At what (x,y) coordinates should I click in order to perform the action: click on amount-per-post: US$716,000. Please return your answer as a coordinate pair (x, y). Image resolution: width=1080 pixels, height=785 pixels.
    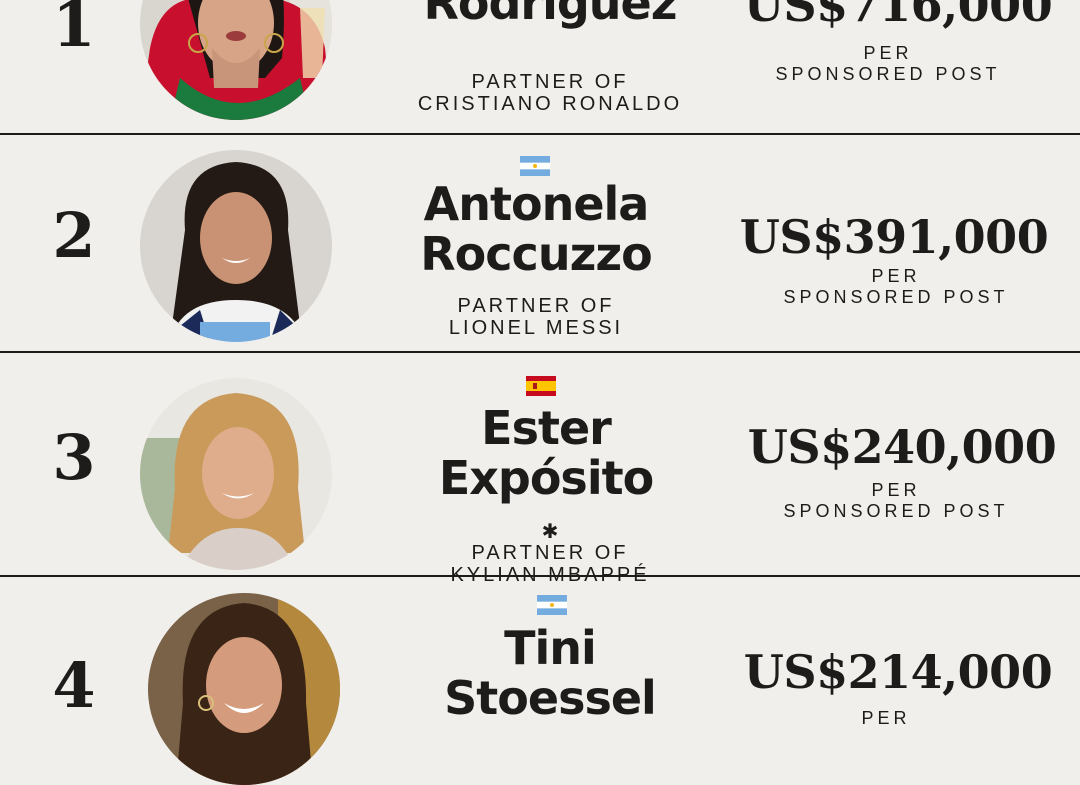
    Looking at the image, I should click on (898, 16).